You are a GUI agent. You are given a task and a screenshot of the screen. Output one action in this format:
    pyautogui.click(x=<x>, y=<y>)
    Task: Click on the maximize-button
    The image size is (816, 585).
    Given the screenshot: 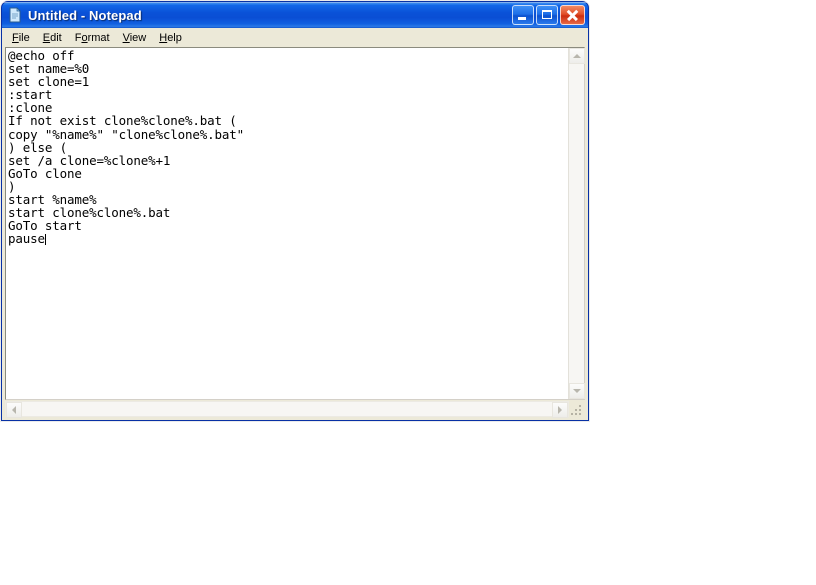 What is the action you would take?
    pyautogui.click(x=547, y=15)
    